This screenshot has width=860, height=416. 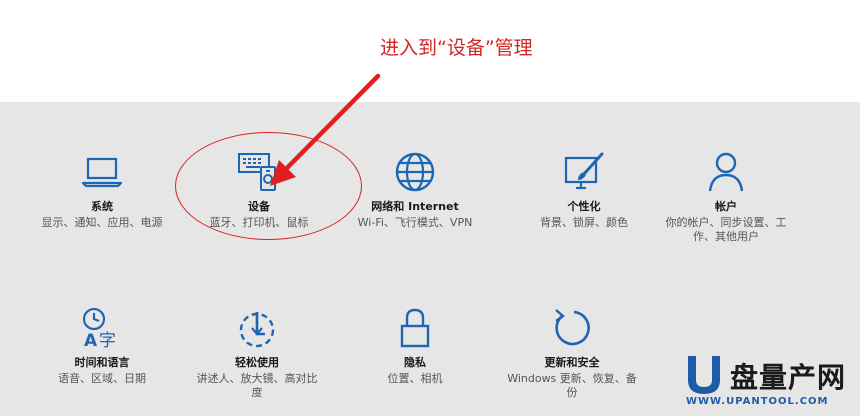 I want to click on u-logo-icon, so click(x=704, y=375).